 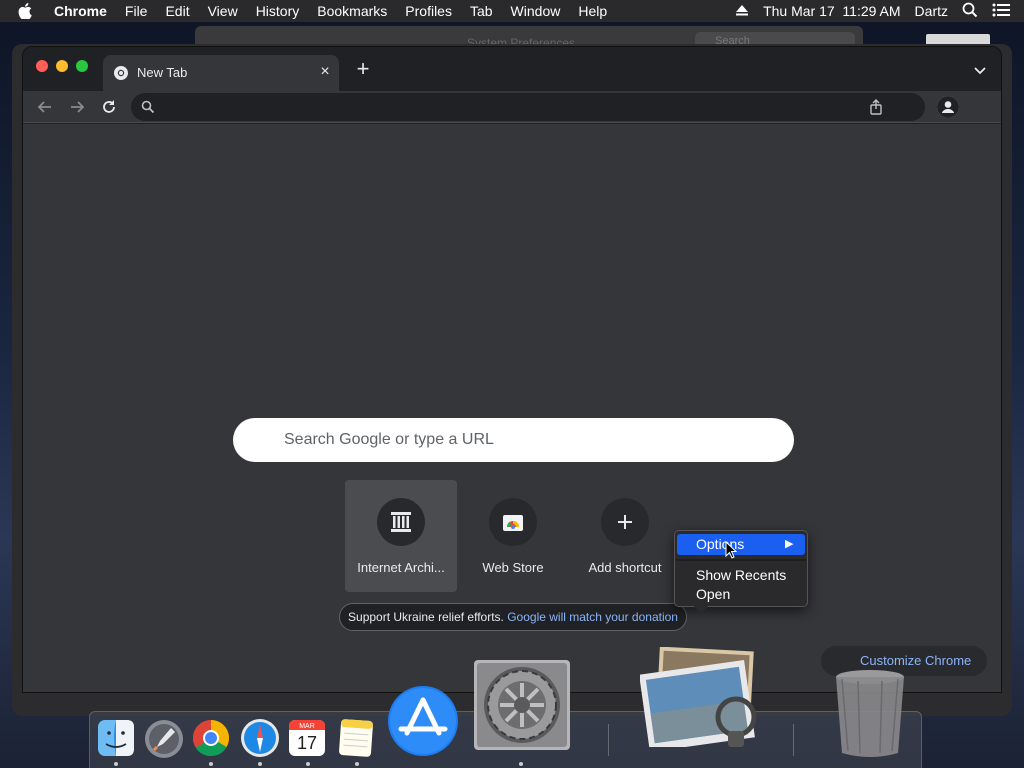 I want to click on shortcut-label: Add shortcut, so click(x=625, y=567).